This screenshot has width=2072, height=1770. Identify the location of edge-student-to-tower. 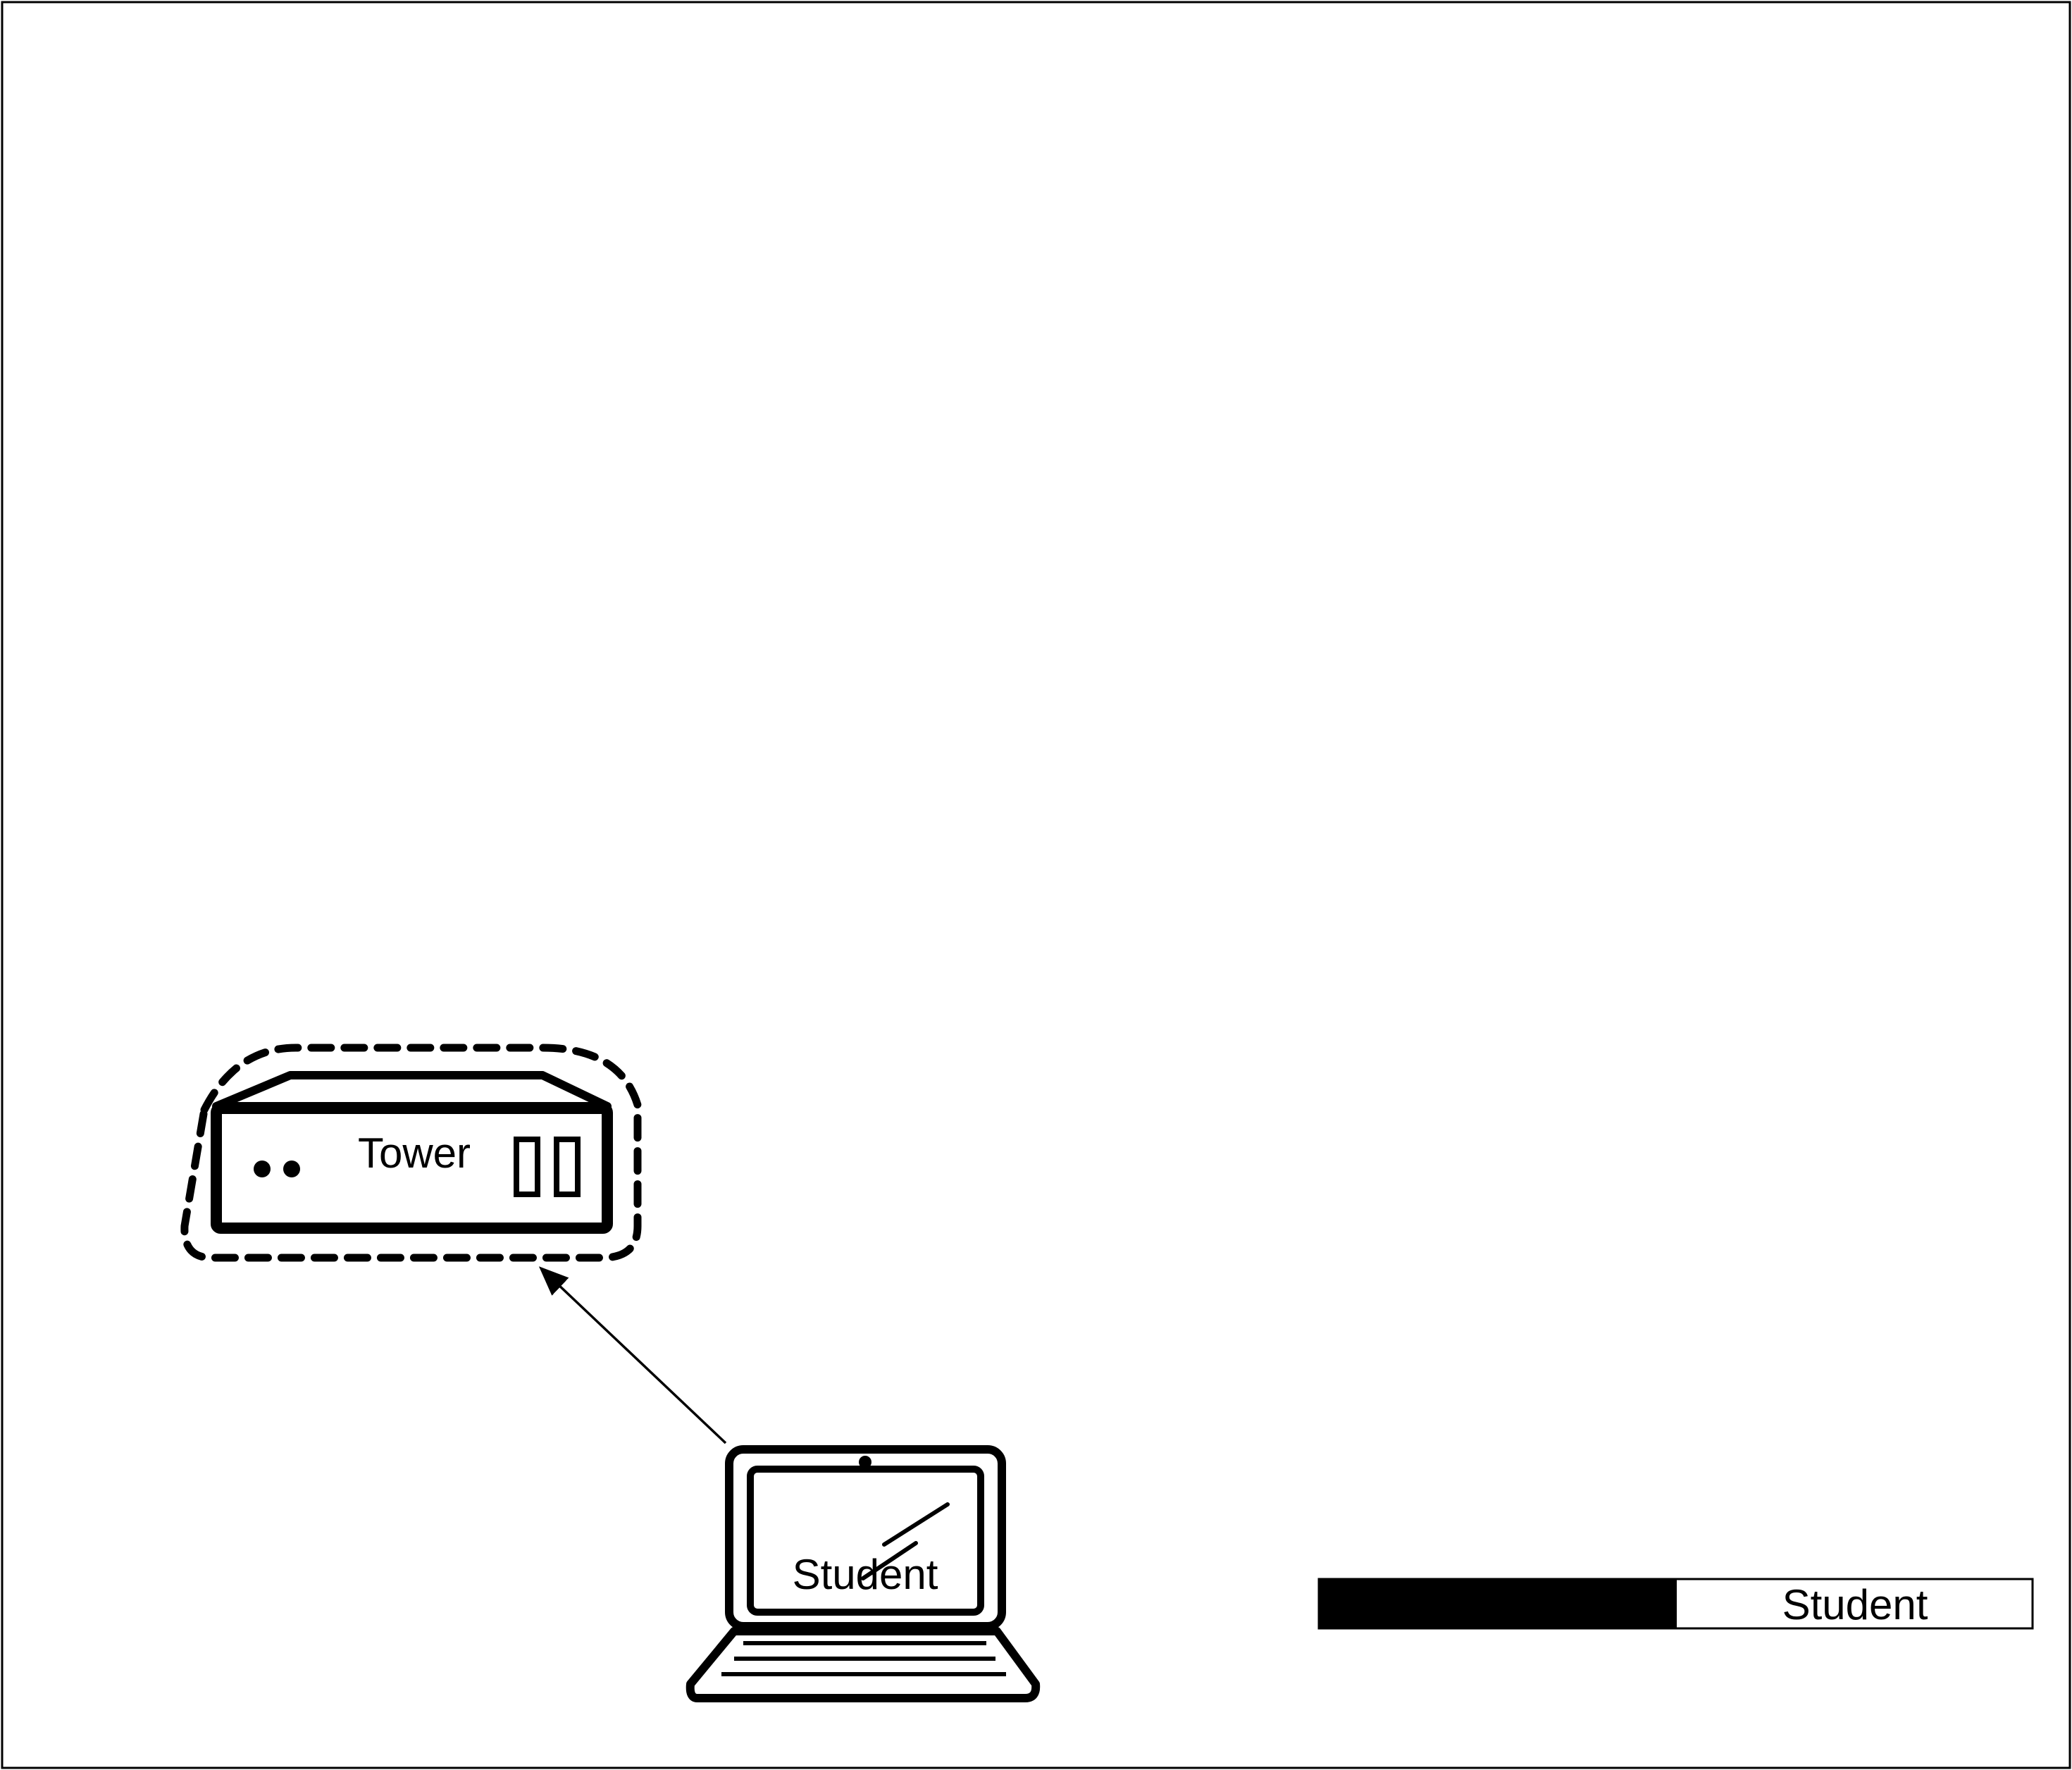
(632, 1355).